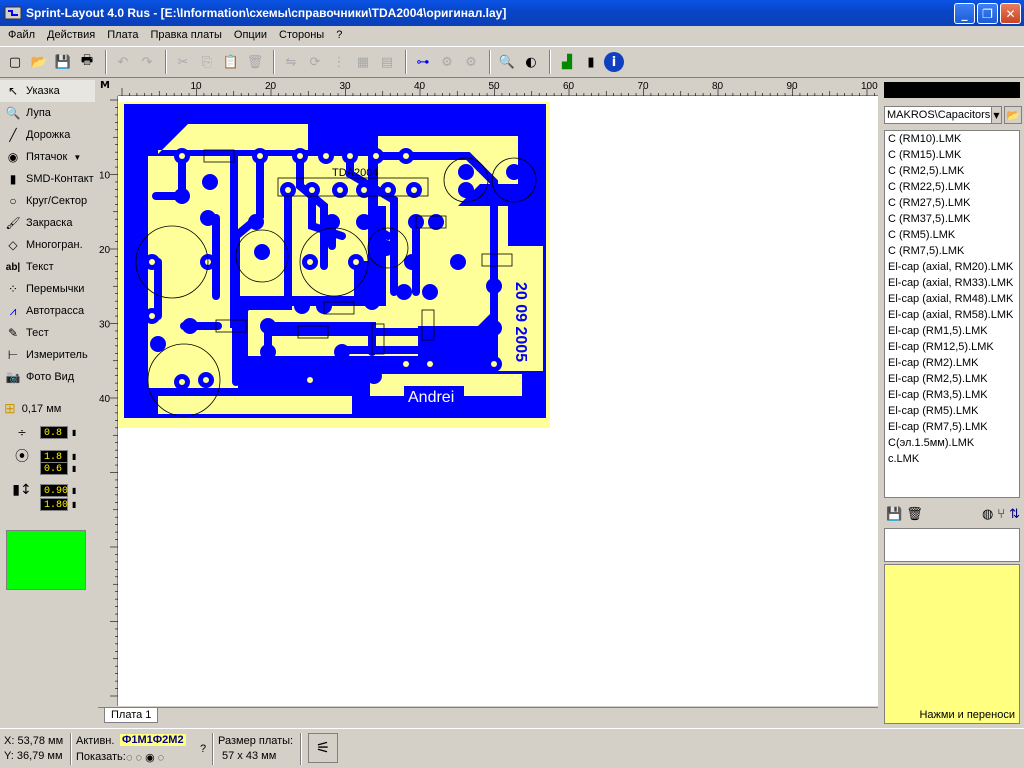 The image size is (1024, 768). What do you see at coordinates (54, 432) in the screenshot?
I see `track-width-value: 0.8` at bounding box center [54, 432].